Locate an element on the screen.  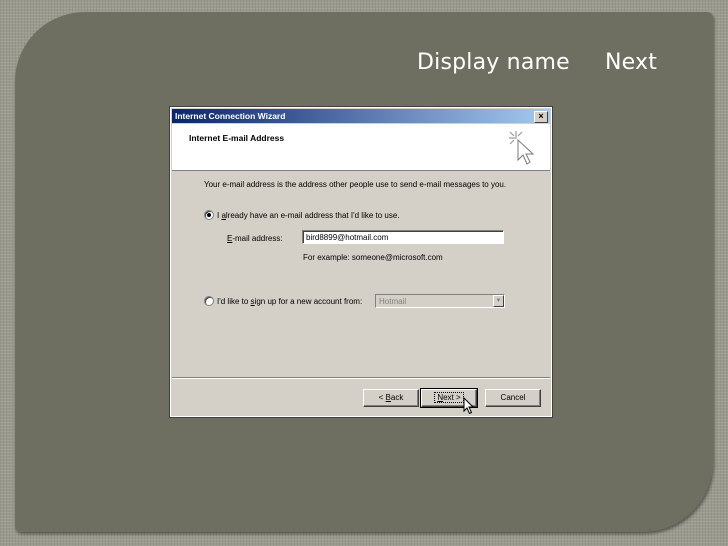
dialog-titlebar: Internet Connection Wizard × is located at coordinates (361, 116).